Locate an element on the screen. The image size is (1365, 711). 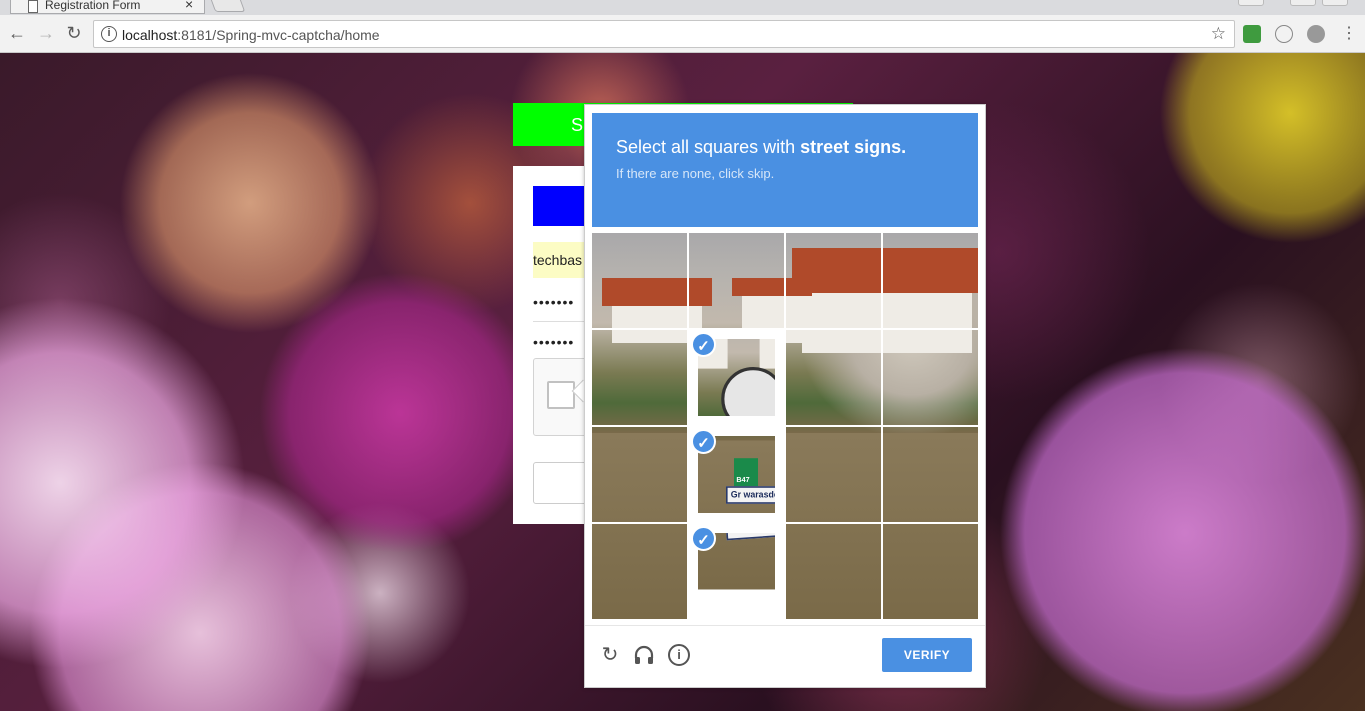
menu-dots-icon: ⋮ is located at coordinates (1349, 33).